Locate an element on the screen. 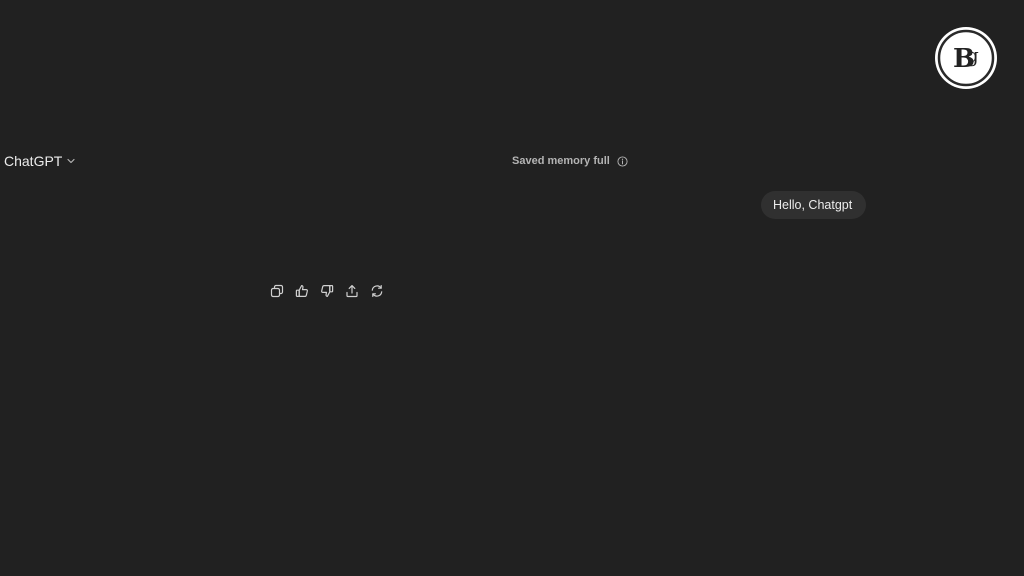  memory-status-label: Saved memory full is located at coordinates (561, 161).